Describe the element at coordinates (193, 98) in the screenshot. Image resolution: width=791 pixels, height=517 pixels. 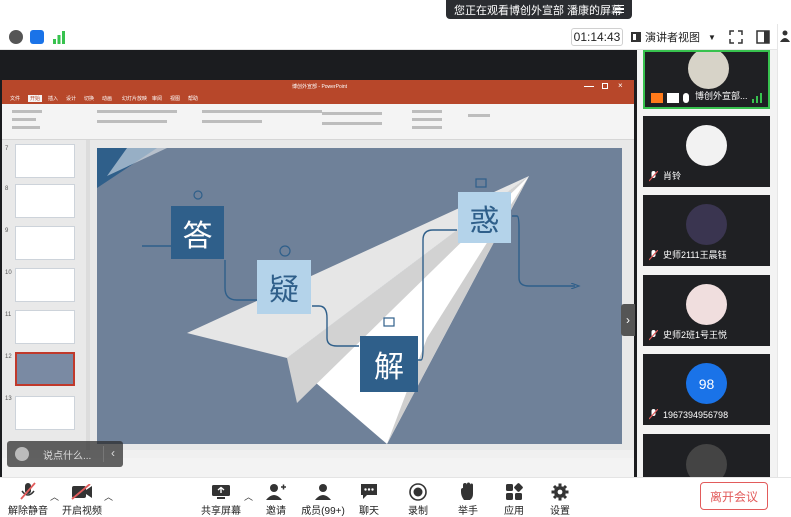
I see `ppt-tab: 帮助` at that location.